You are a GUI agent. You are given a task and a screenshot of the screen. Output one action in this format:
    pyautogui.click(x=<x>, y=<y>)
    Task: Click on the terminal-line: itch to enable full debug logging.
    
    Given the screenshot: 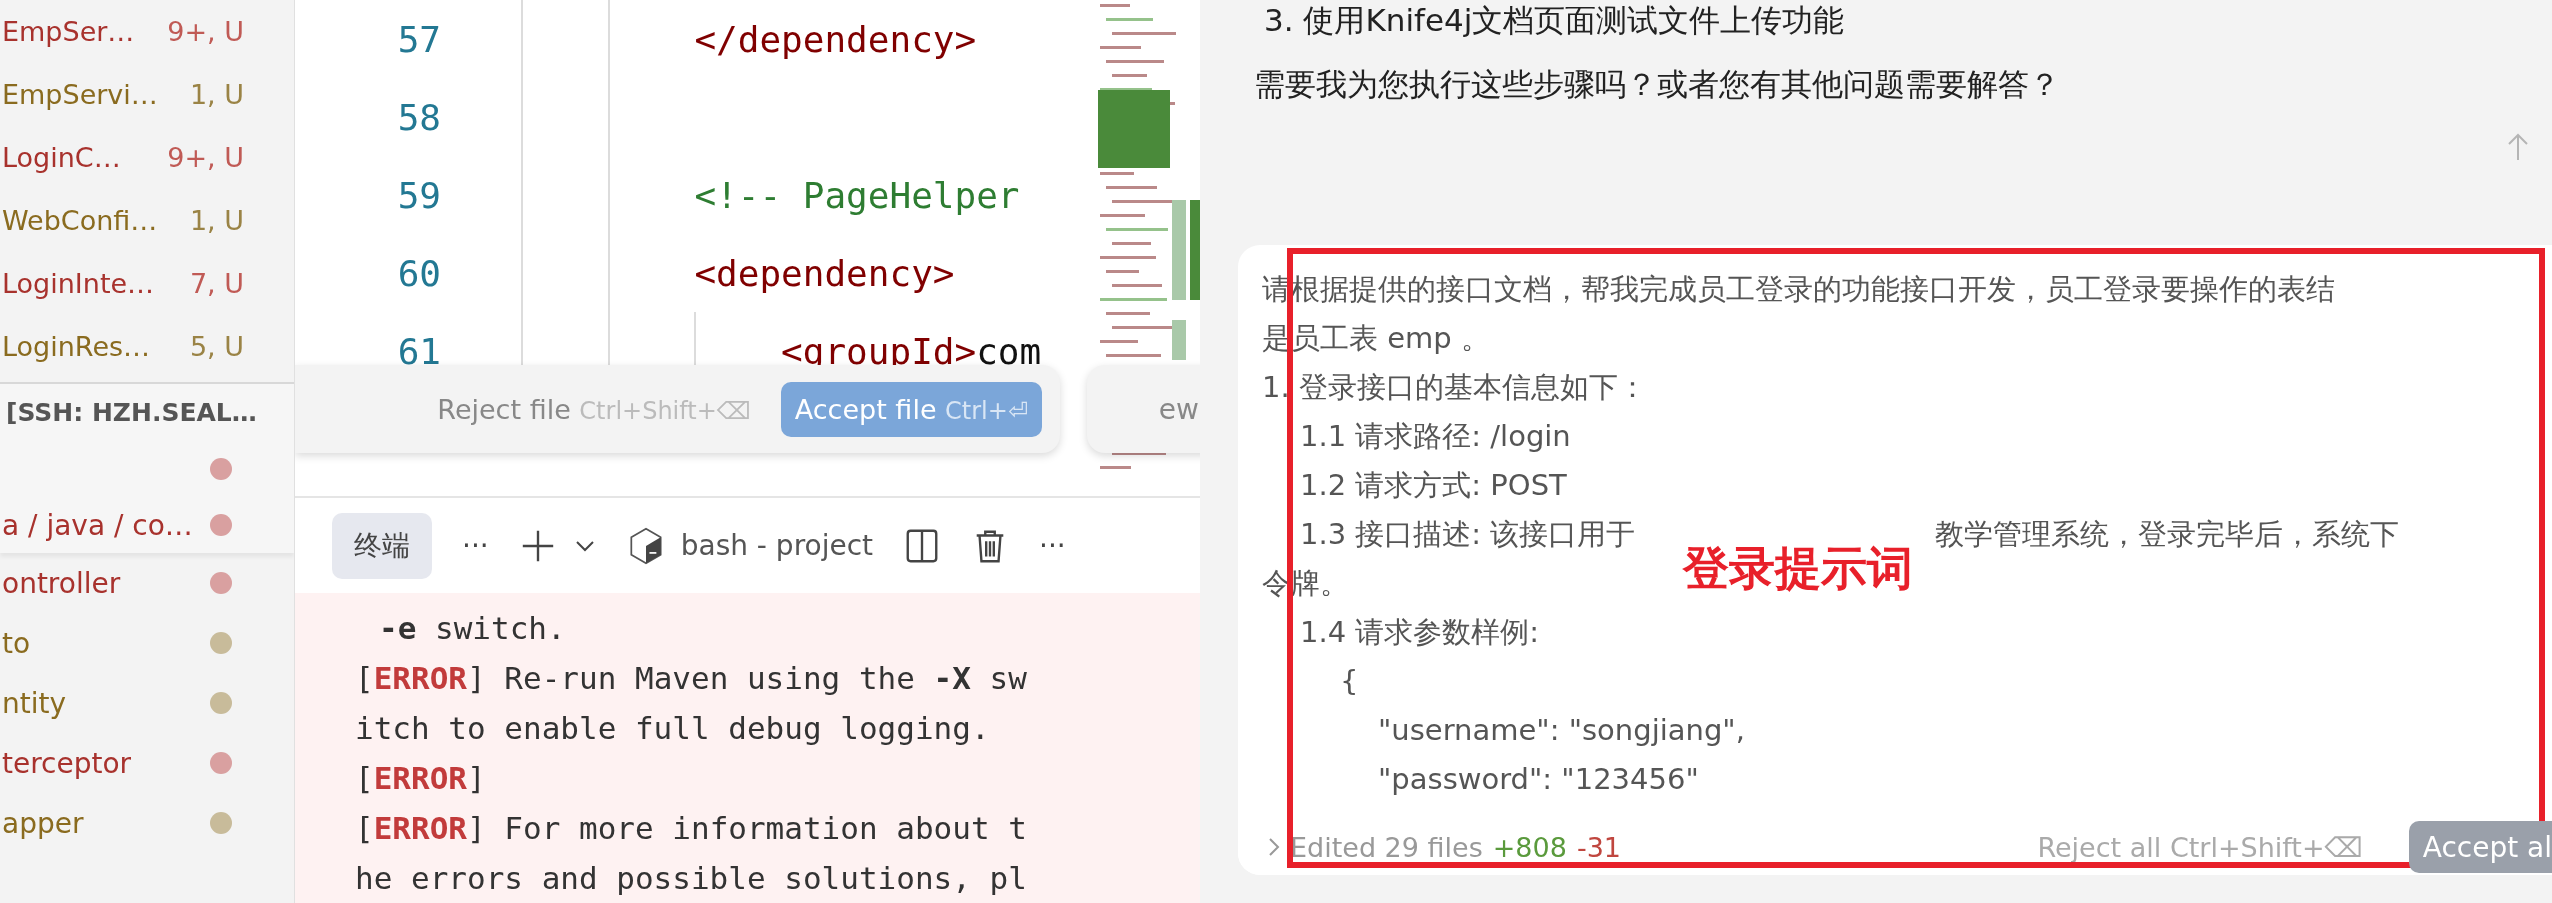 What is the action you would take?
    pyautogui.click(x=673, y=728)
    